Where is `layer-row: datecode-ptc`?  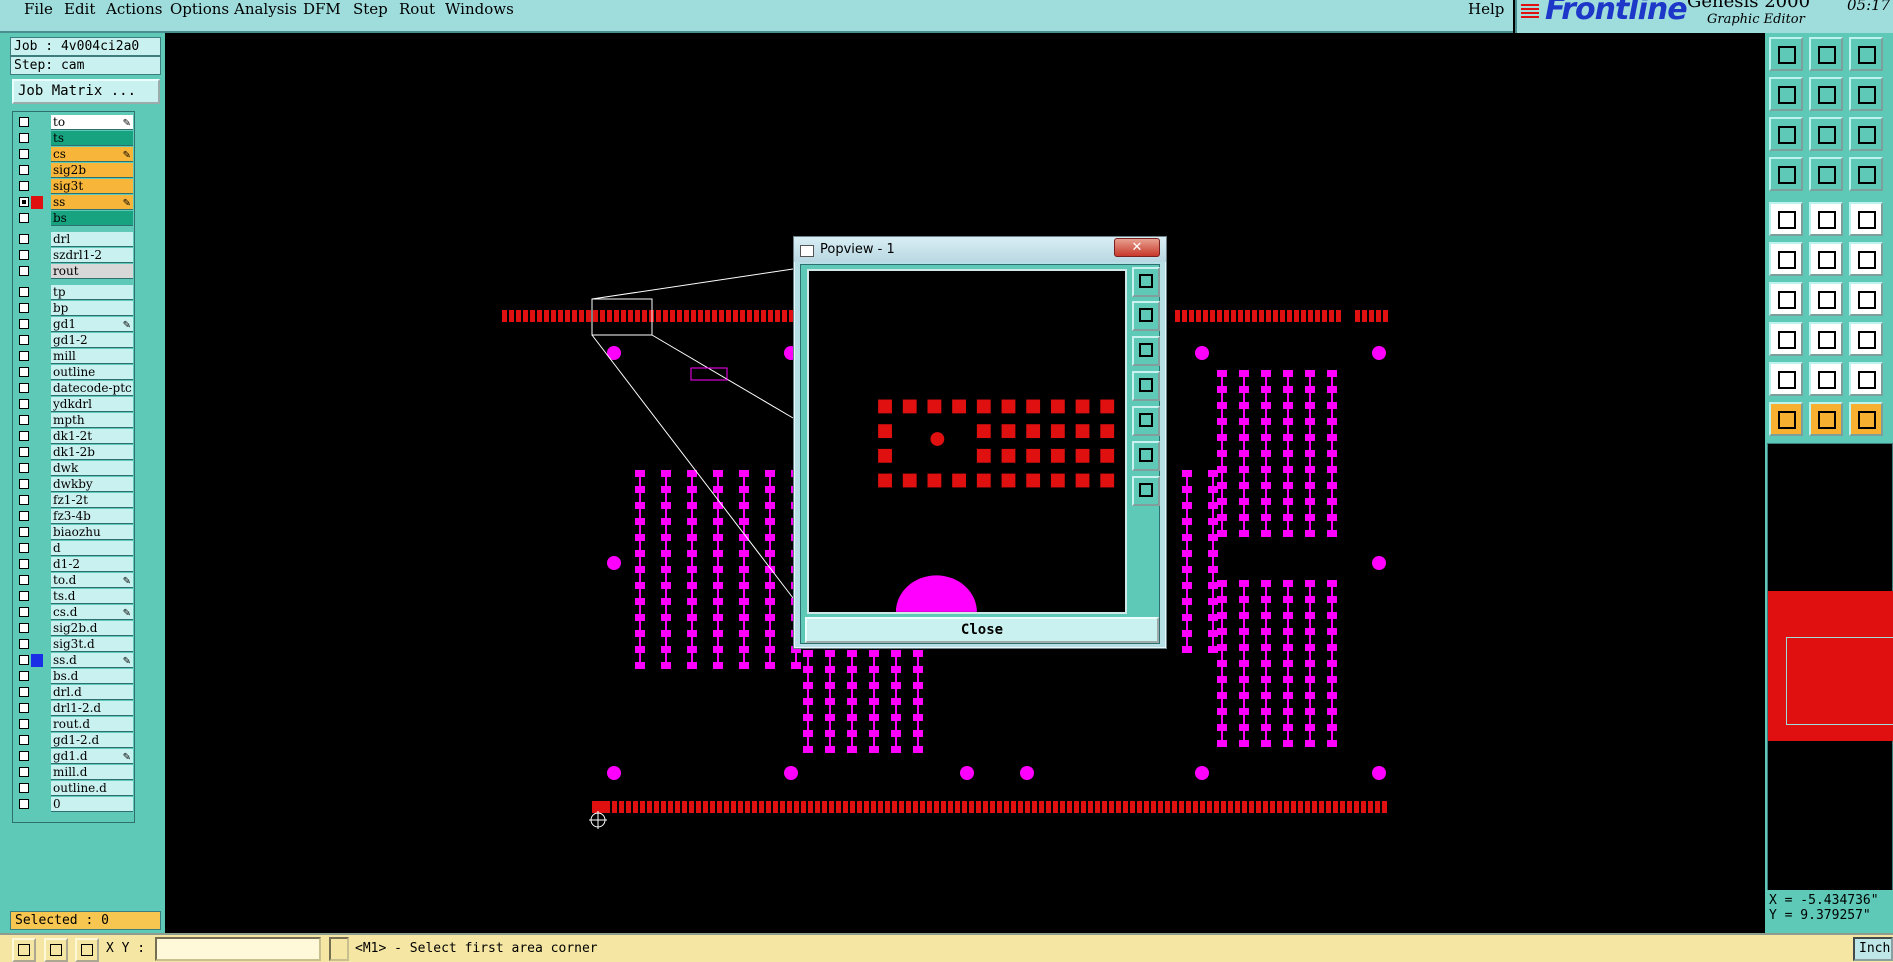
layer-row: datecode-ptc is located at coordinates (74, 388).